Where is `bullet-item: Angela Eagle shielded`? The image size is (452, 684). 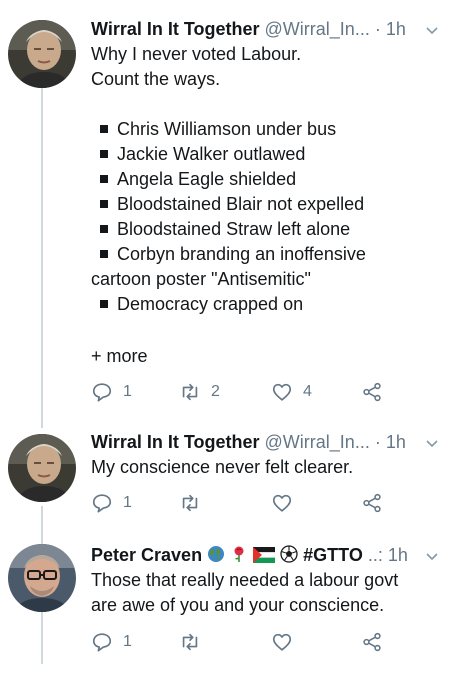
bullet-item: Angela Eagle shielded is located at coordinates (263, 179).